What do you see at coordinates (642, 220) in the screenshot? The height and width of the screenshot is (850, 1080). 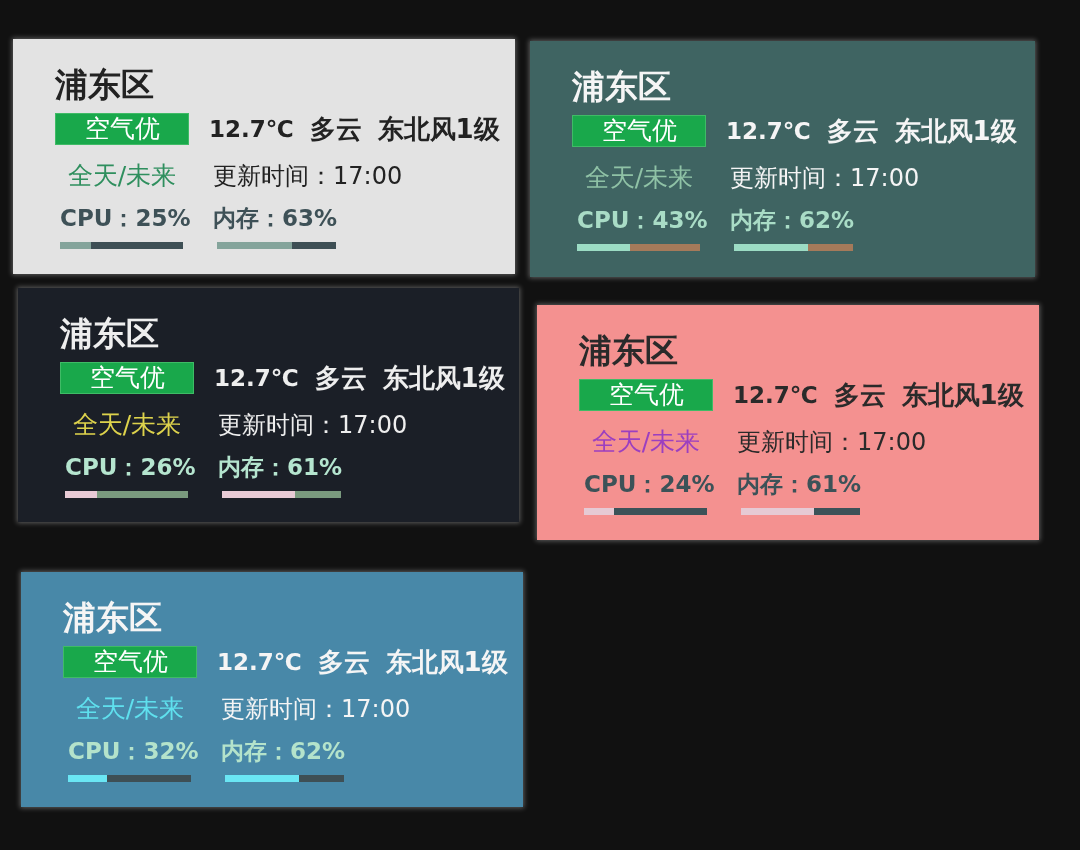 I see `cpu-usage-label: CPU：43%` at bounding box center [642, 220].